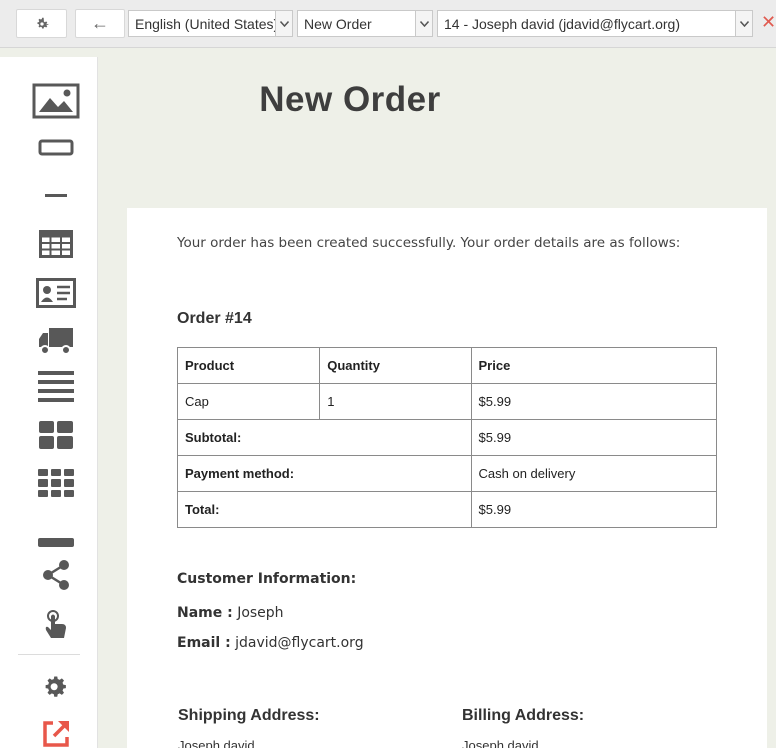 This screenshot has width=776, height=748. I want to click on table-header-price: Price, so click(594, 365).